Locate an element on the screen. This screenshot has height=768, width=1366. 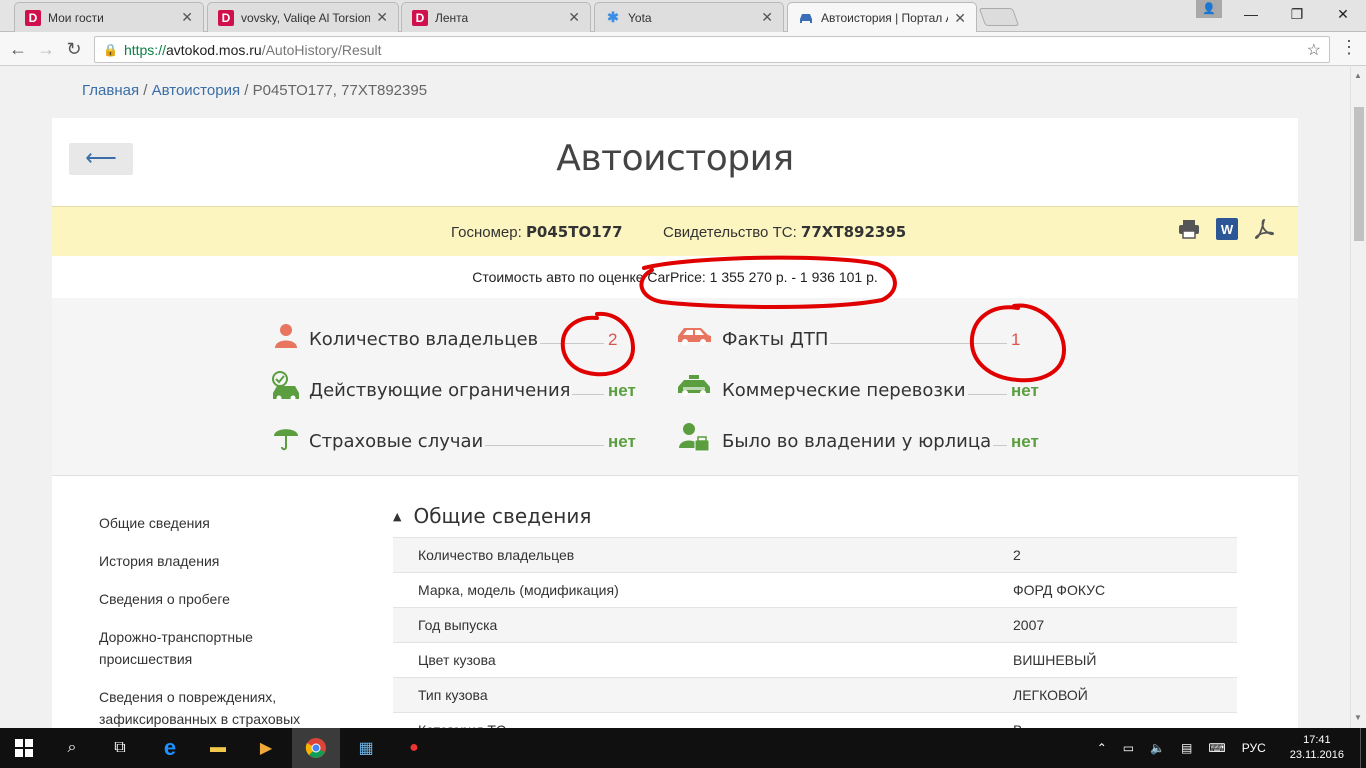
breadcrumb-section-link: Автоистория is located at coordinates (196, 90).